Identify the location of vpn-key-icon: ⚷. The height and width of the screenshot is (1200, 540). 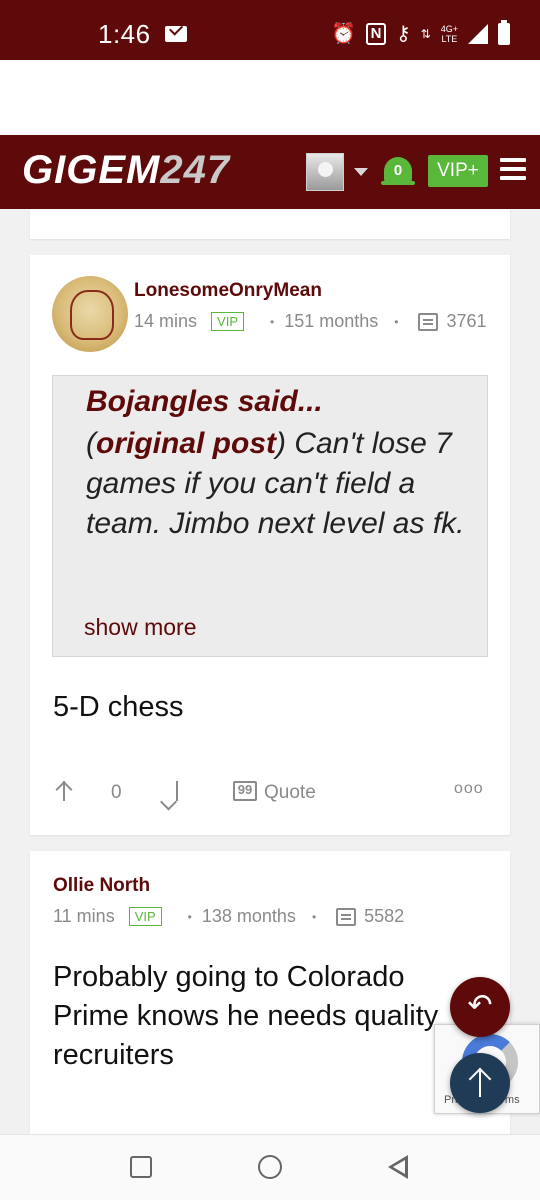
(403, 34).